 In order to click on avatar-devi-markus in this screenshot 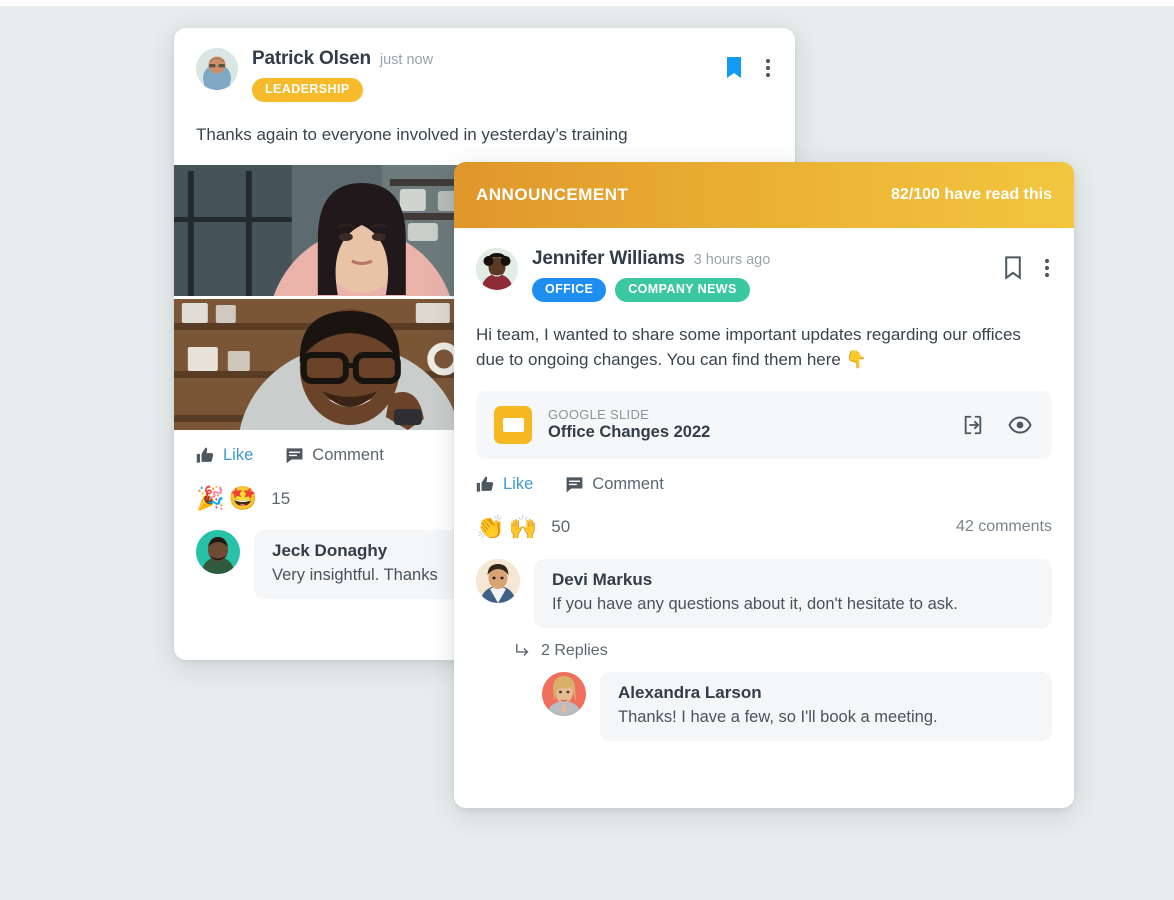, I will do `click(498, 580)`.